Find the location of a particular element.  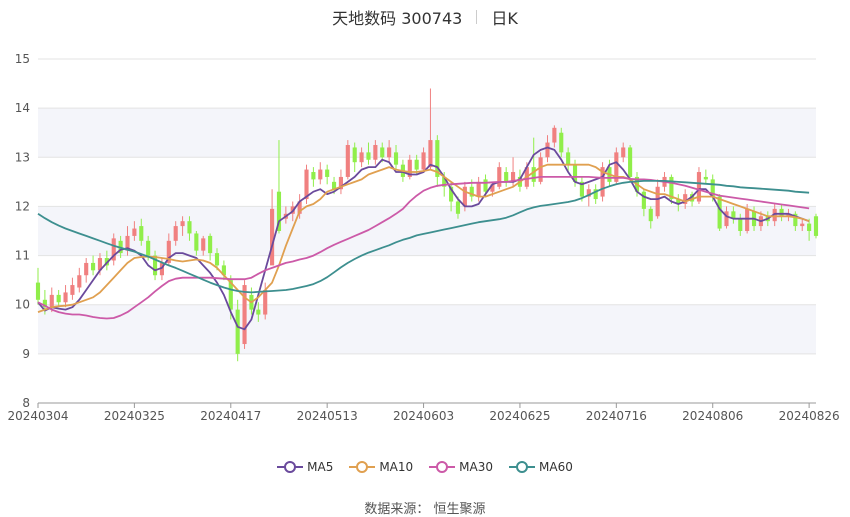

y-tick-label: 12 is located at coordinates (22, 206).